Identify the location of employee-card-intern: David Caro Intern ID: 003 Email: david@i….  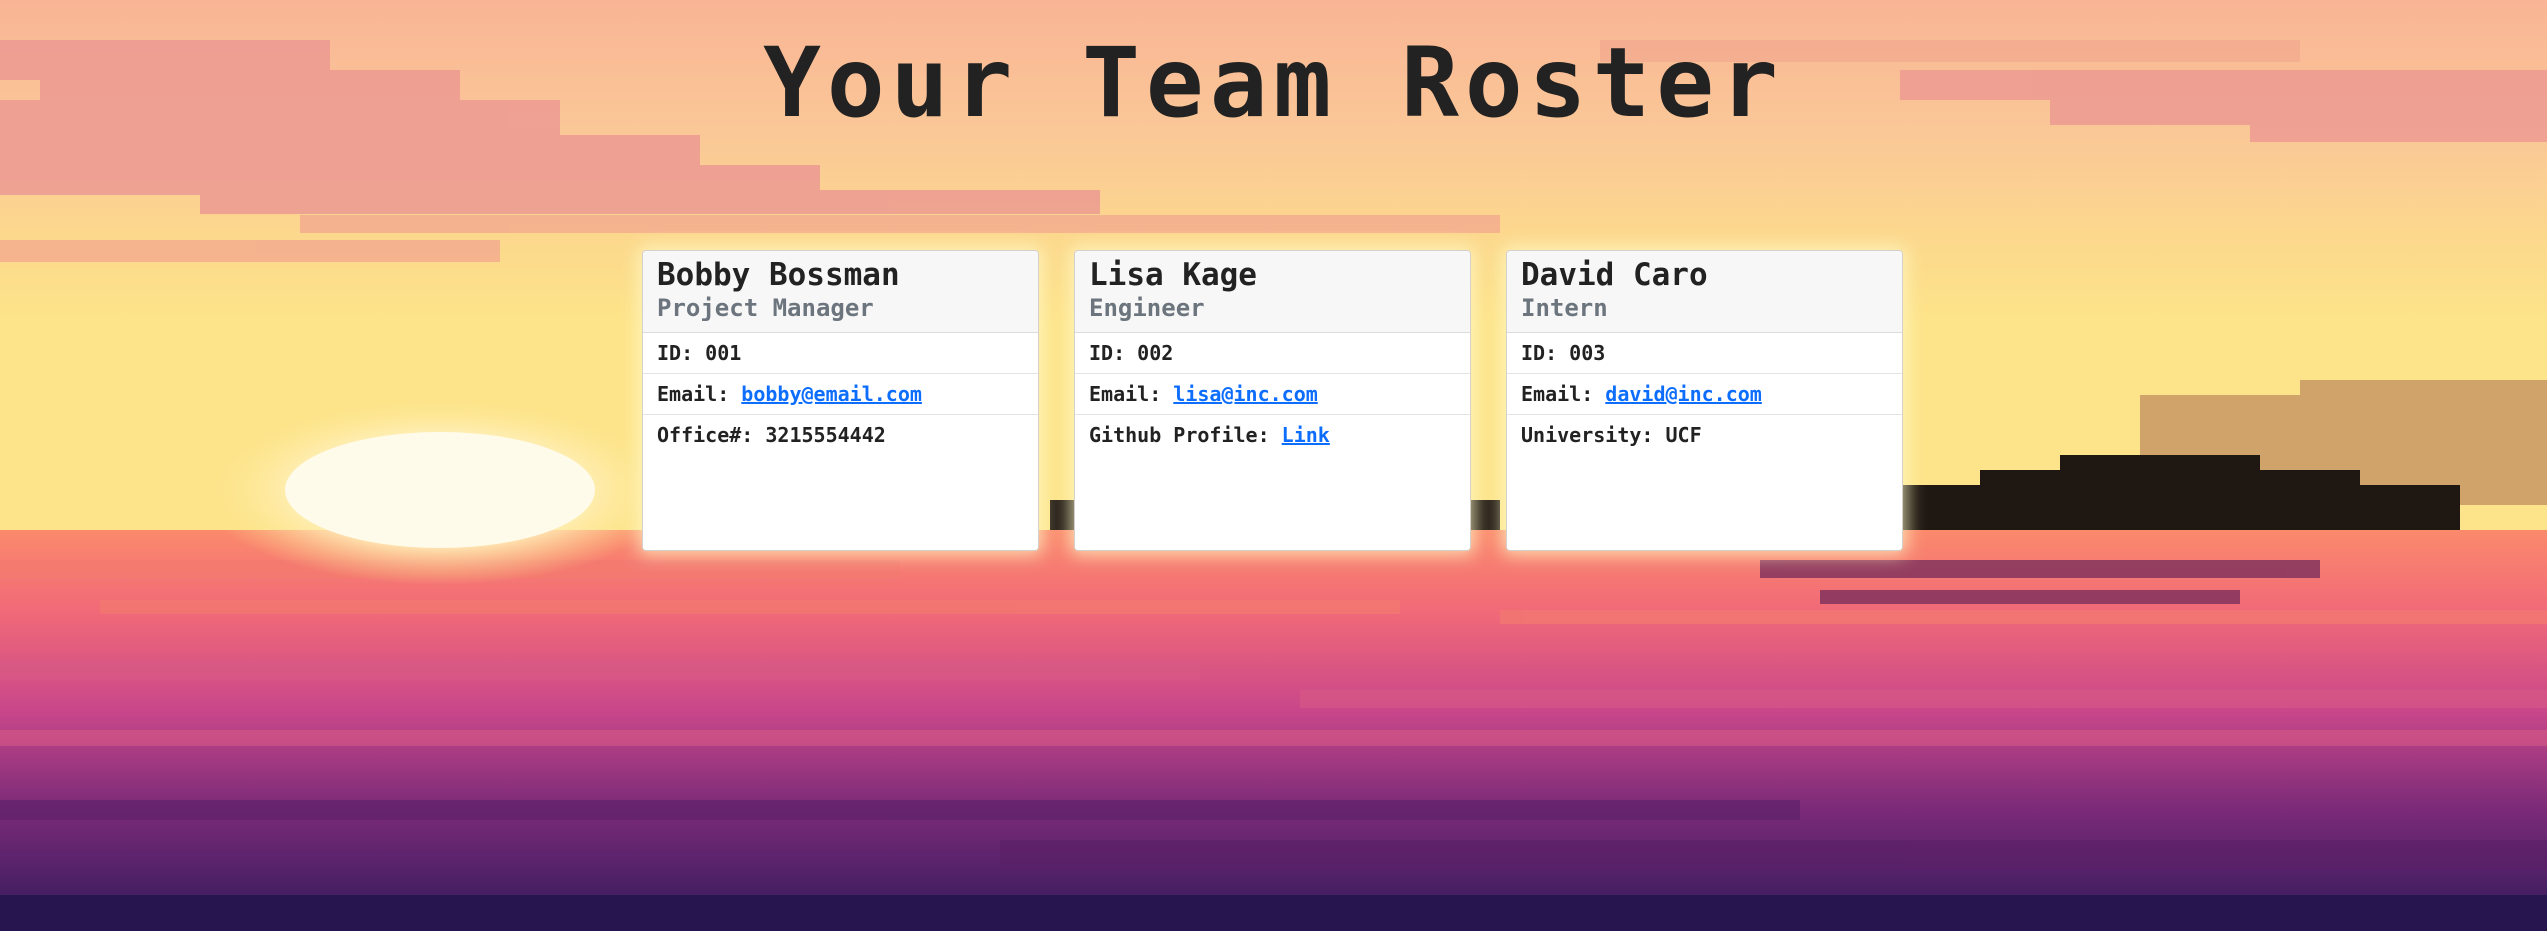
(1704, 400).